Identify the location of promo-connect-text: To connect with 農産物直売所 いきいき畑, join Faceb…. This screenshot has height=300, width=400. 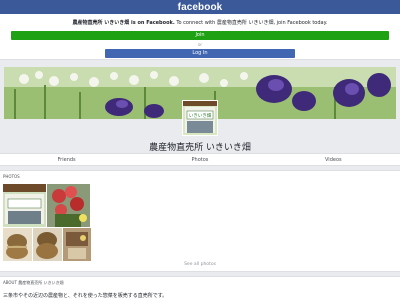
(251, 23).